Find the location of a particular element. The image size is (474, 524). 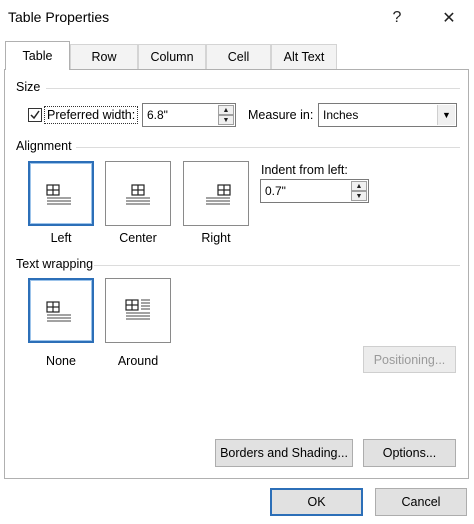

align-left-label: Left is located at coordinates (61, 238).